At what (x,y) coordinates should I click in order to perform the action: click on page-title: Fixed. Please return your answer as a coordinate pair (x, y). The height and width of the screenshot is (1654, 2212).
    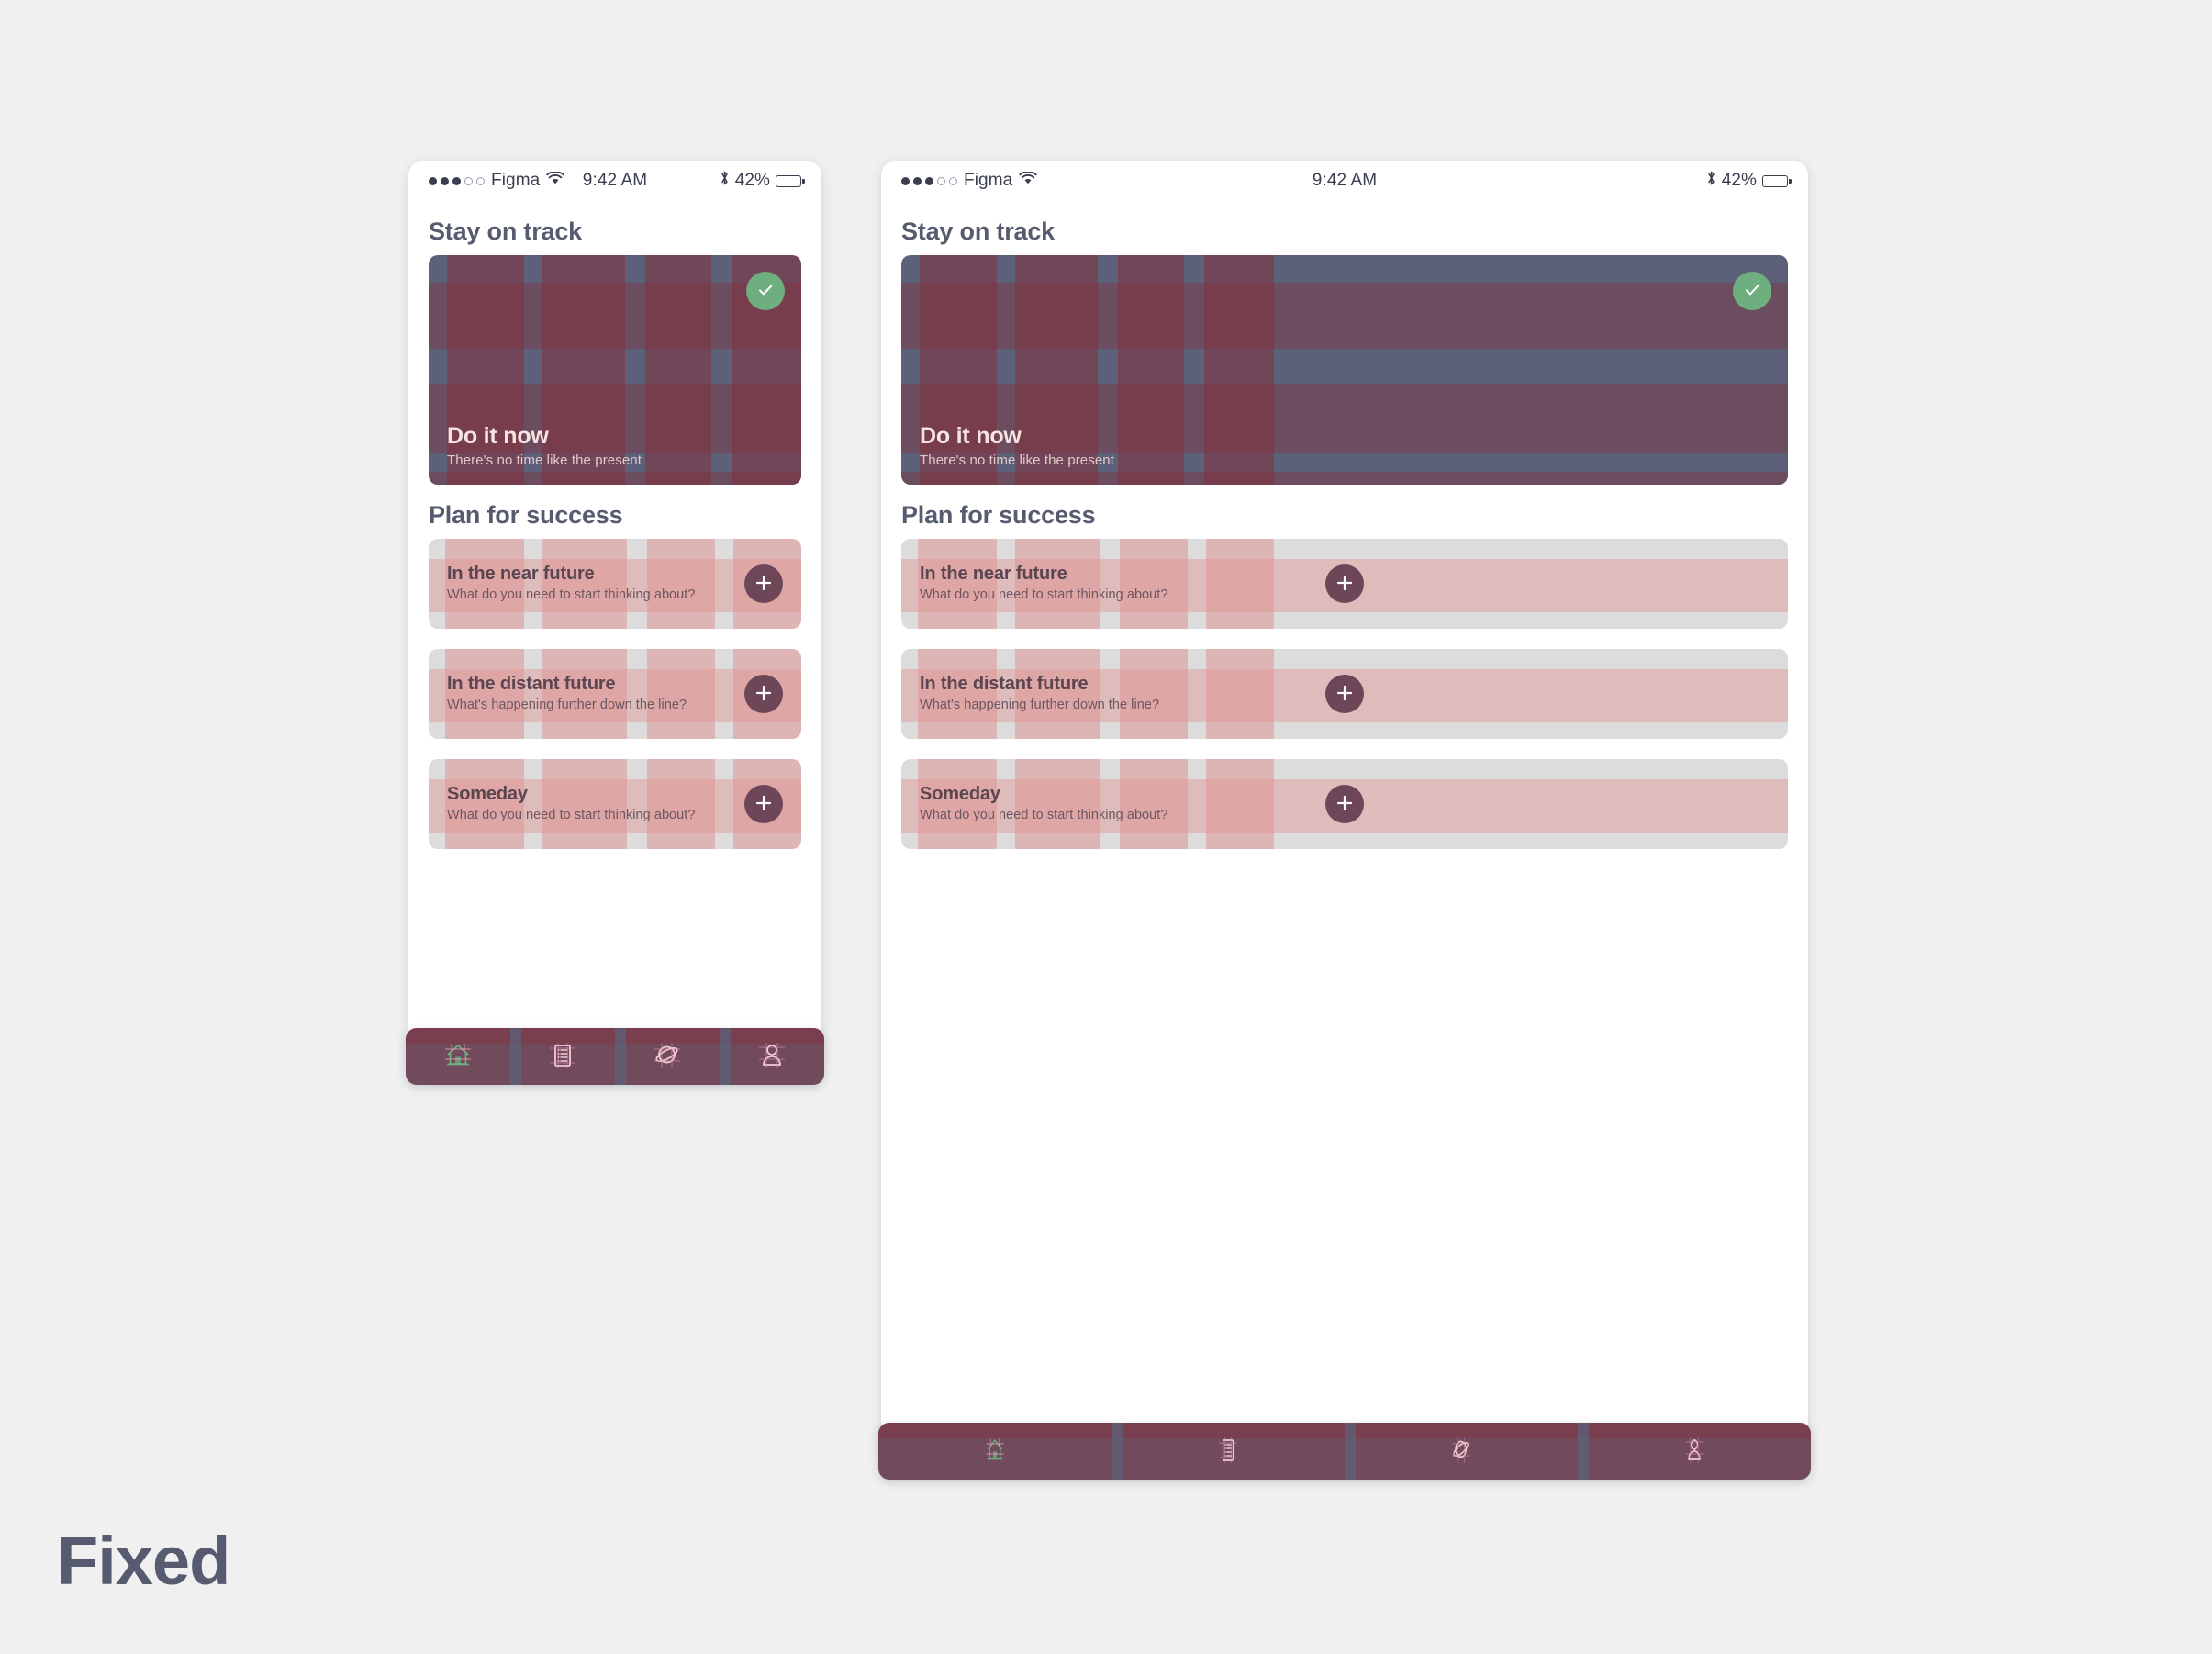
    Looking at the image, I should click on (143, 1561).